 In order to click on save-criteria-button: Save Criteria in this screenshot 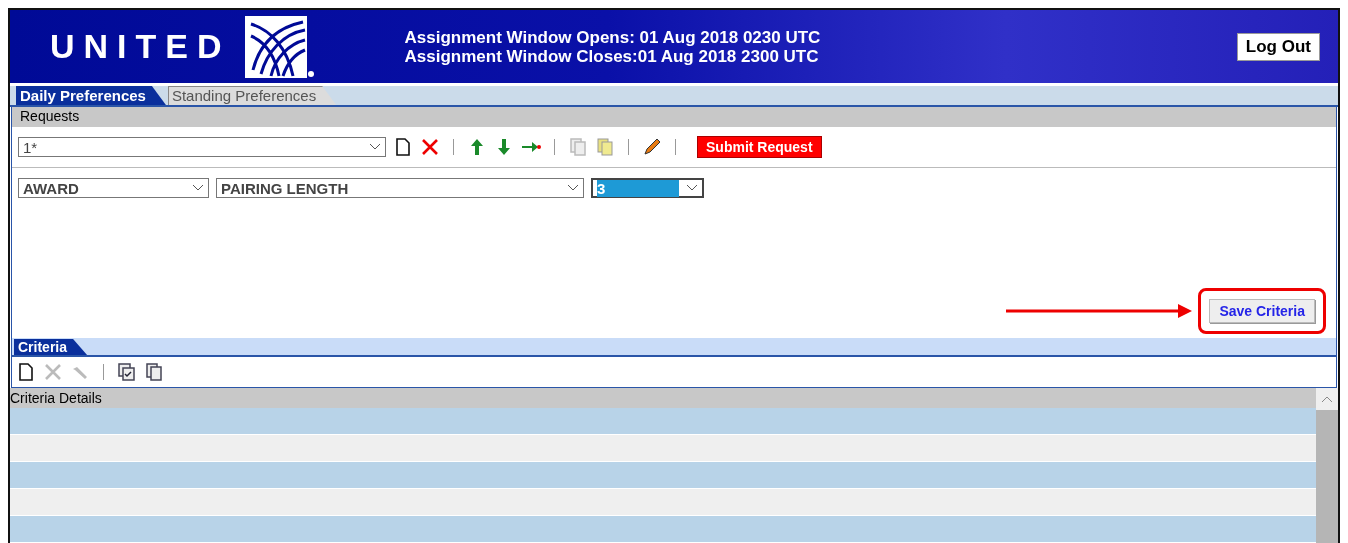, I will do `click(1262, 311)`.